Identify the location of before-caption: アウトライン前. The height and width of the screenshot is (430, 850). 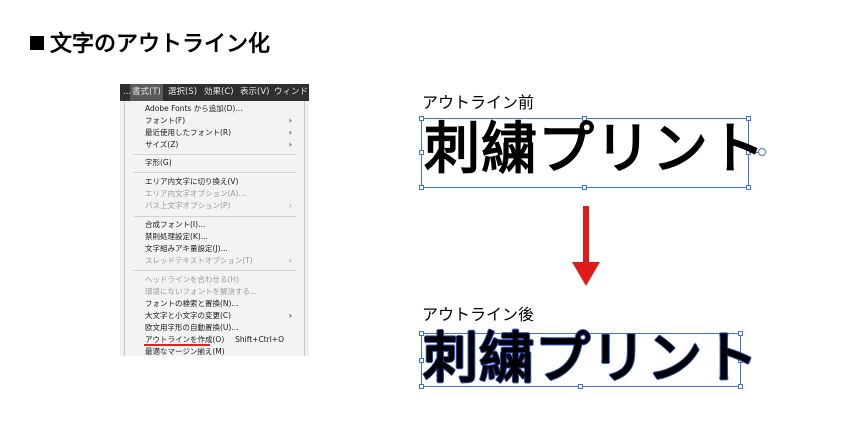
(478, 102).